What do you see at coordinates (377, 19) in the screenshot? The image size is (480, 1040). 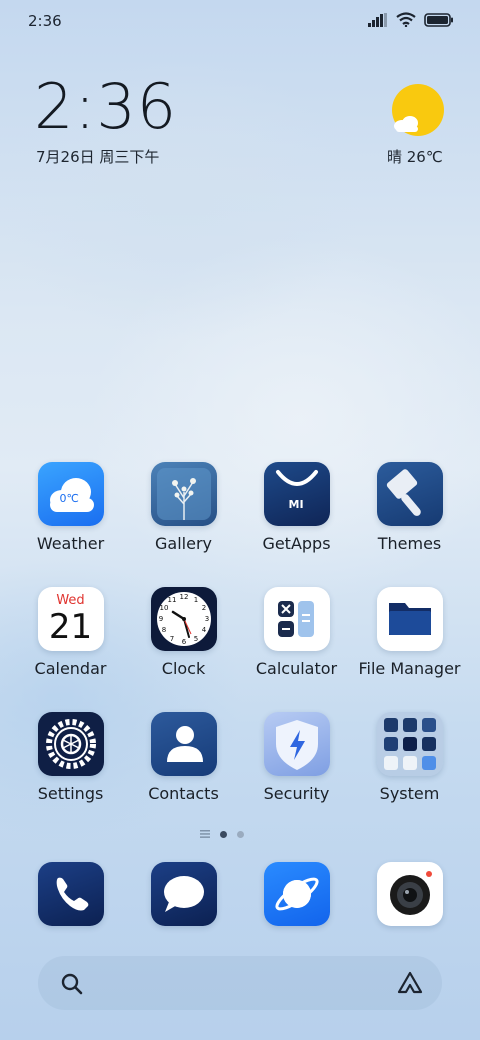 I see `signal-icon` at bounding box center [377, 19].